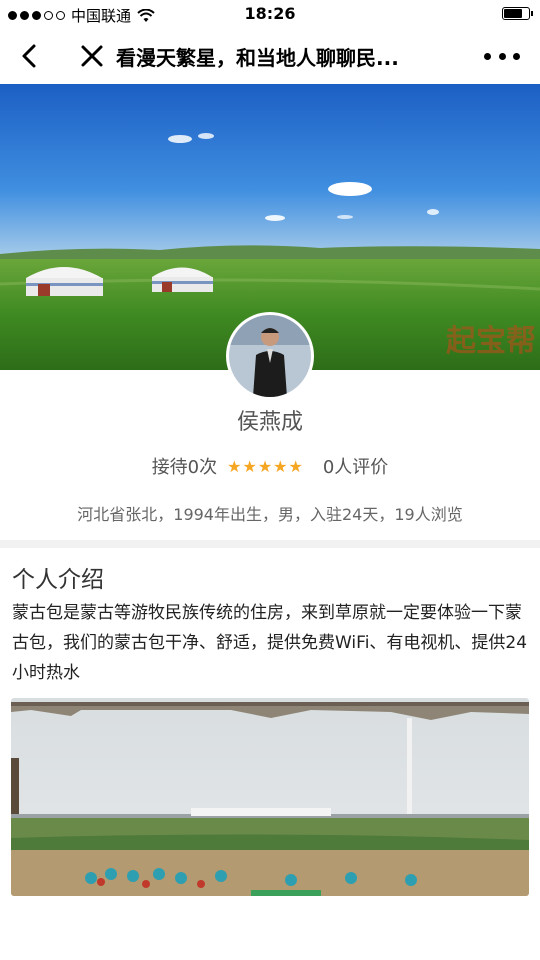 Image resolution: width=540 pixels, height=960 pixels. I want to click on status-time: 18:26, so click(270, 13).